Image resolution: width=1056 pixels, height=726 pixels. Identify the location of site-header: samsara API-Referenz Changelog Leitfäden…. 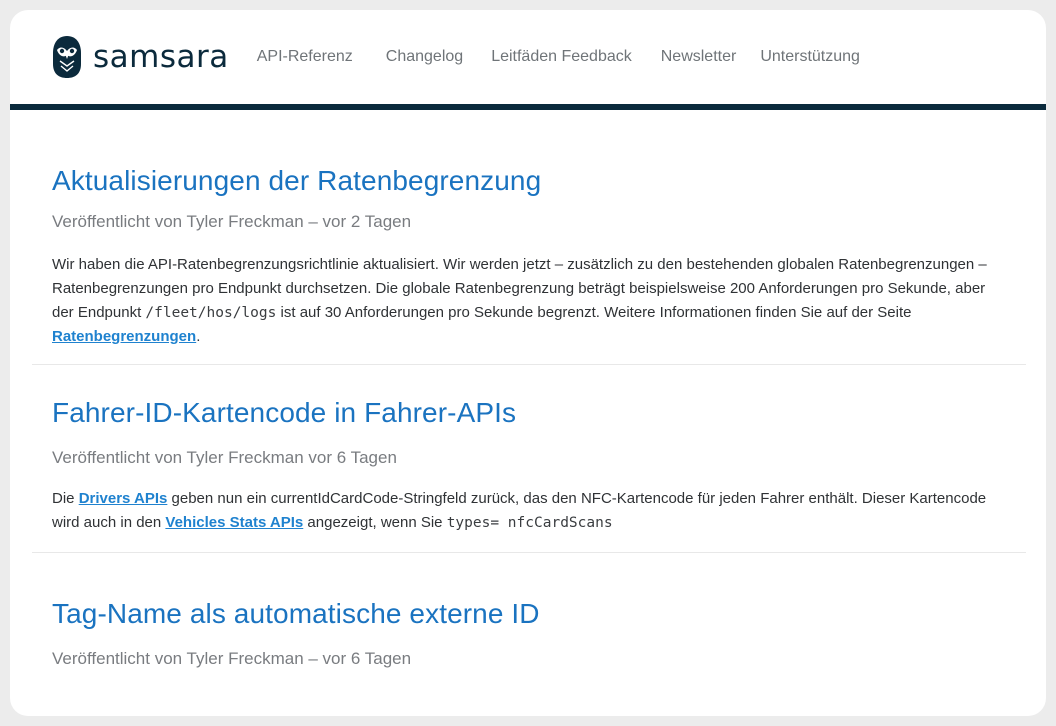
(528, 60).